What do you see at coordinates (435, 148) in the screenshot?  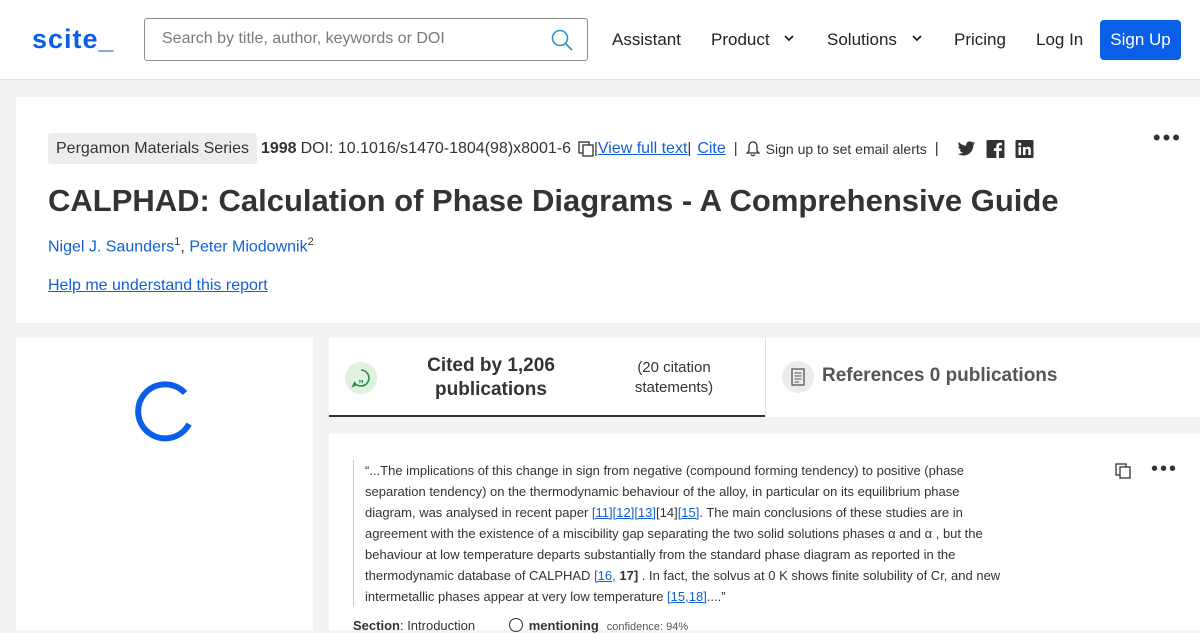 I see `doi-text: DOI: 10.1016/s1470-1804(98)x8001-6` at bounding box center [435, 148].